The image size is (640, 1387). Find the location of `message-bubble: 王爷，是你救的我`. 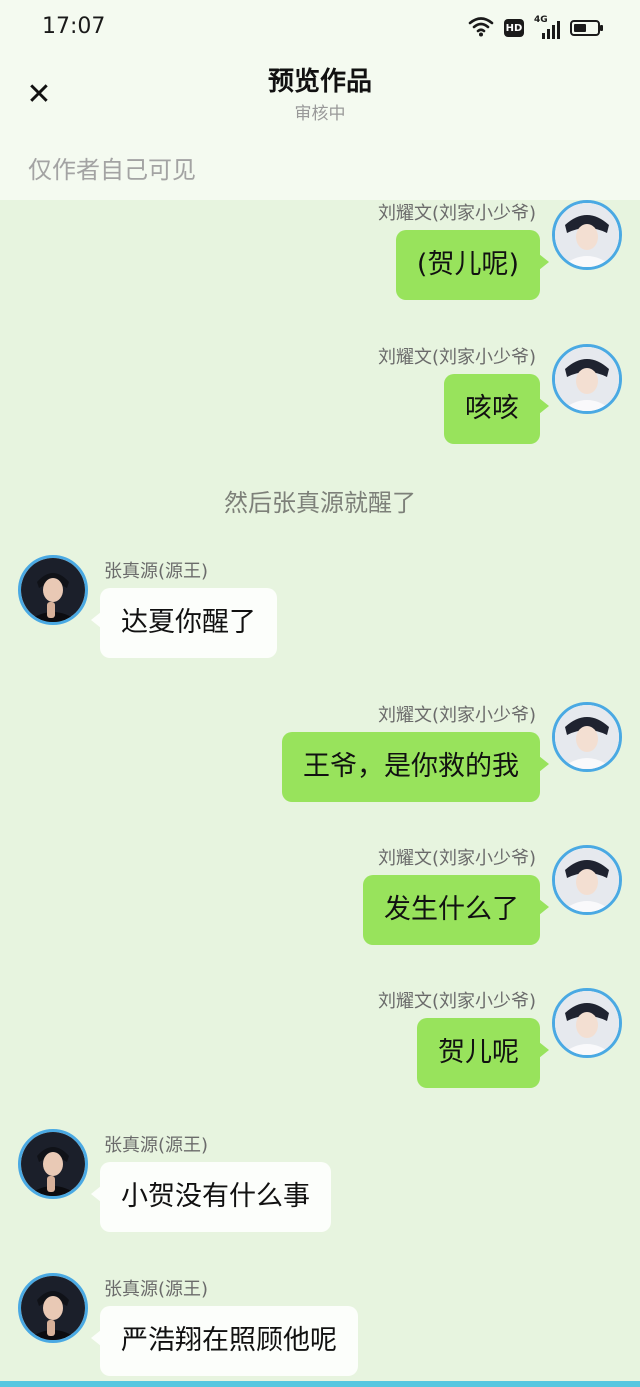

message-bubble: 王爷，是你救的我 is located at coordinates (415, 767).